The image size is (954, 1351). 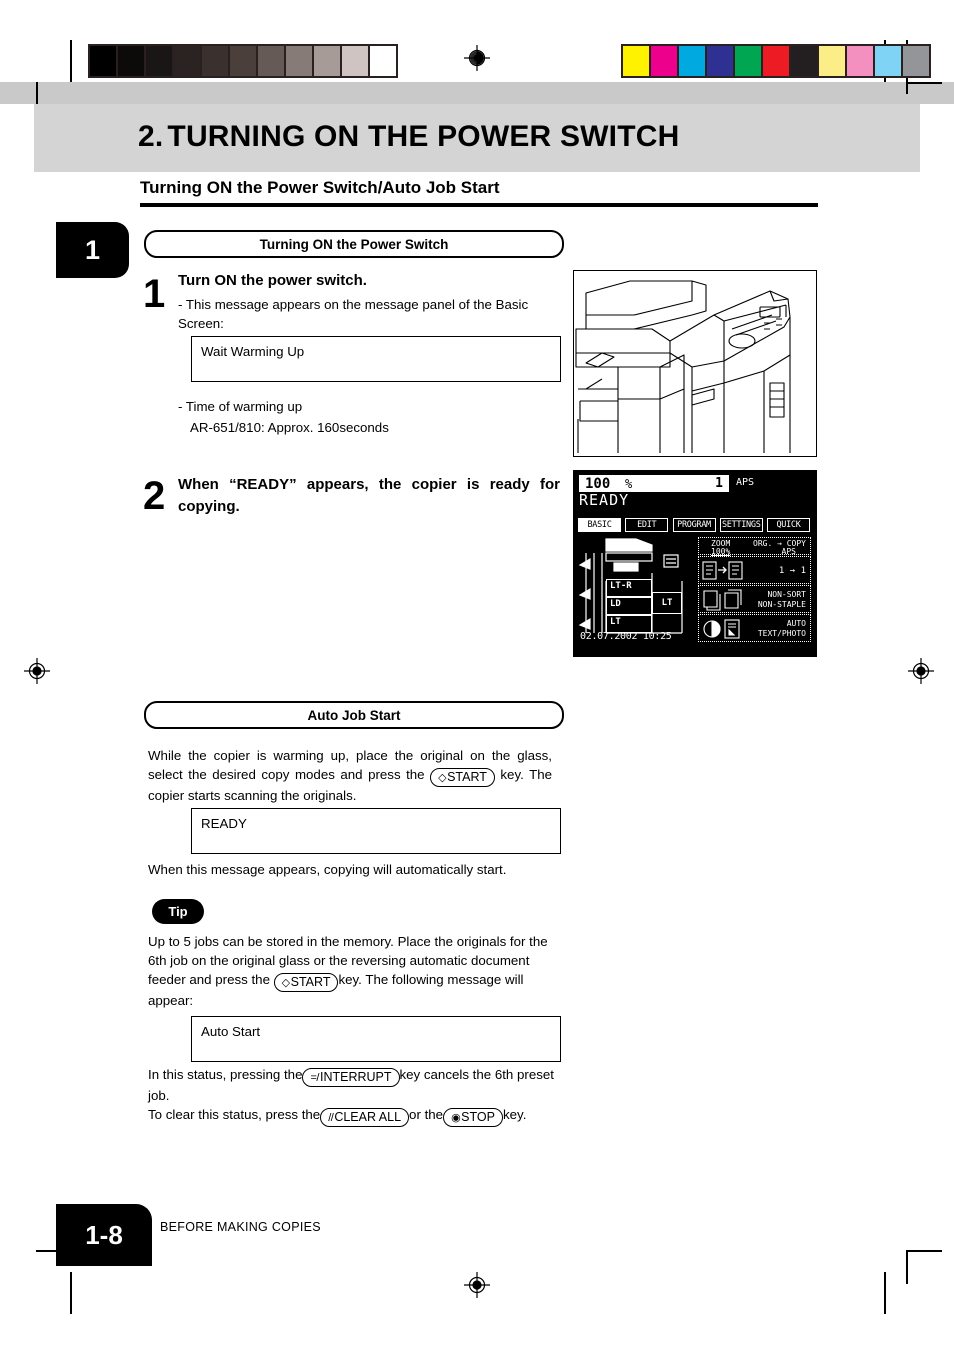 I want to click on page-title: 2. TURNING ON THE POWER SWITCH, so click(x=408, y=137).